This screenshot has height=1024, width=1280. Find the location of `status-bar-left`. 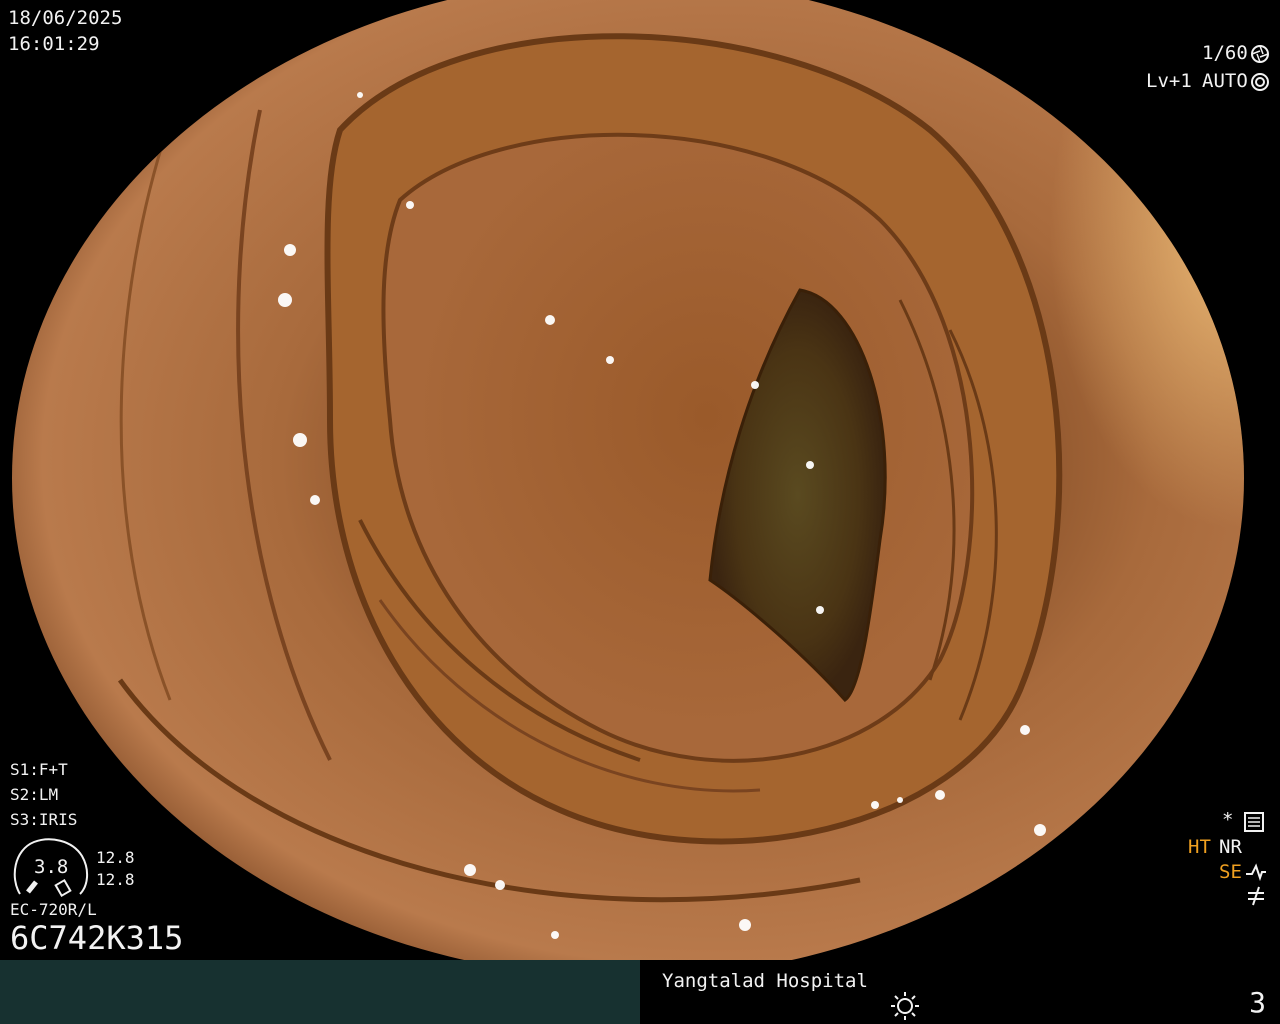

status-bar-left is located at coordinates (320, 992).